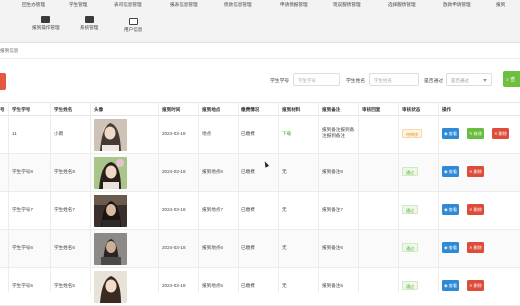  Describe the element at coordinates (331, 109) in the screenshot. I see `header-remark: 报到备注` at that location.